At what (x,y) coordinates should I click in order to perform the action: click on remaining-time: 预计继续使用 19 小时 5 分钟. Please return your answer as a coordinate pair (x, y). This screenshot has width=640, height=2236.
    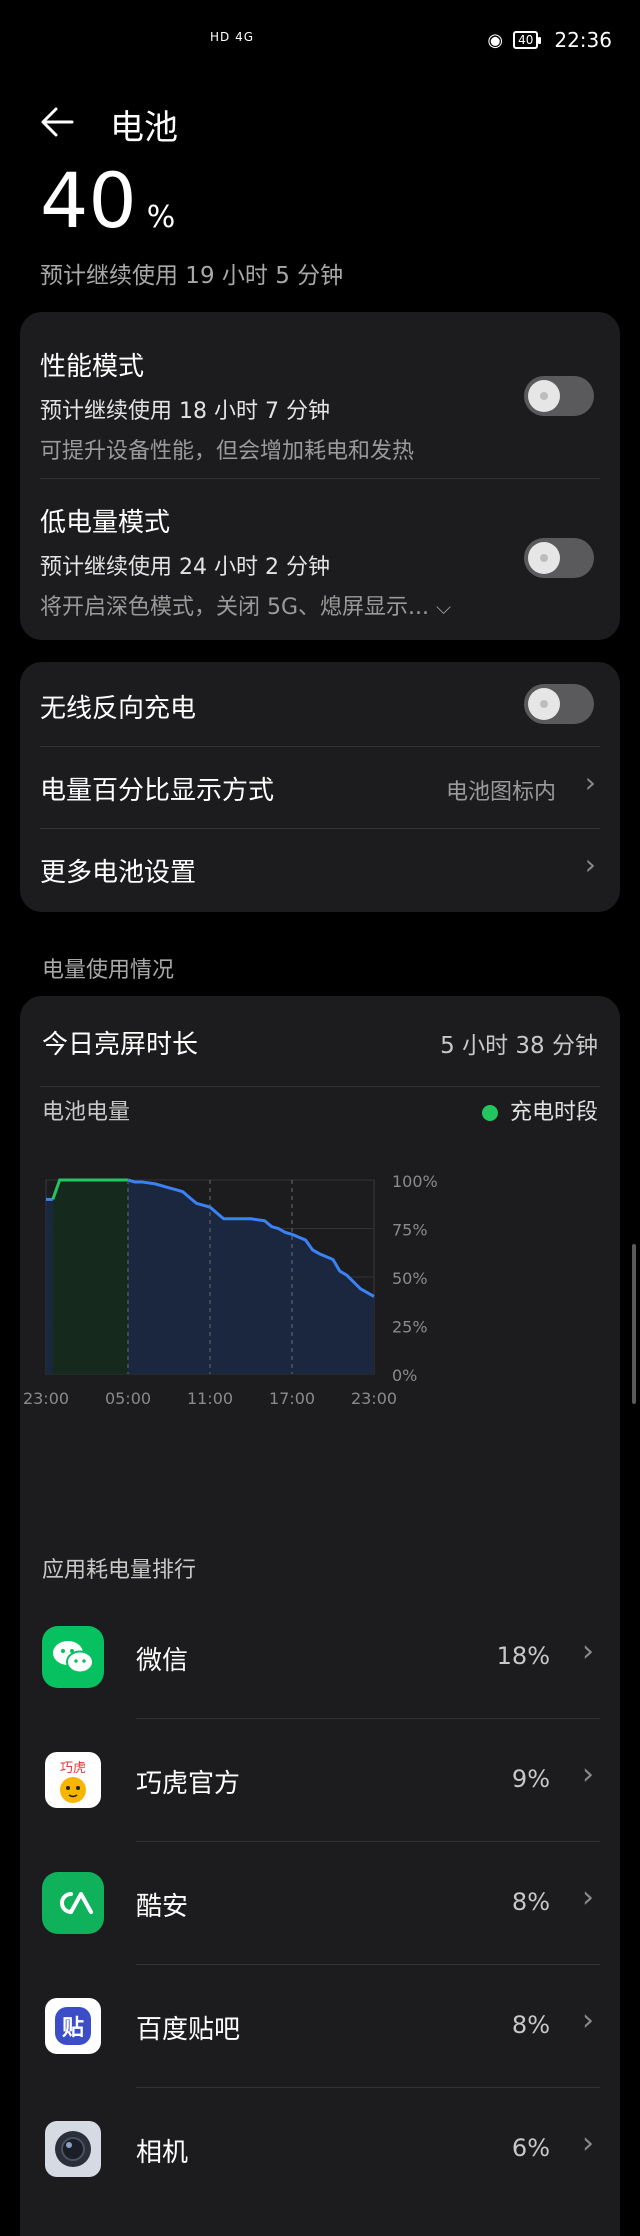
    Looking at the image, I should click on (192, 276).